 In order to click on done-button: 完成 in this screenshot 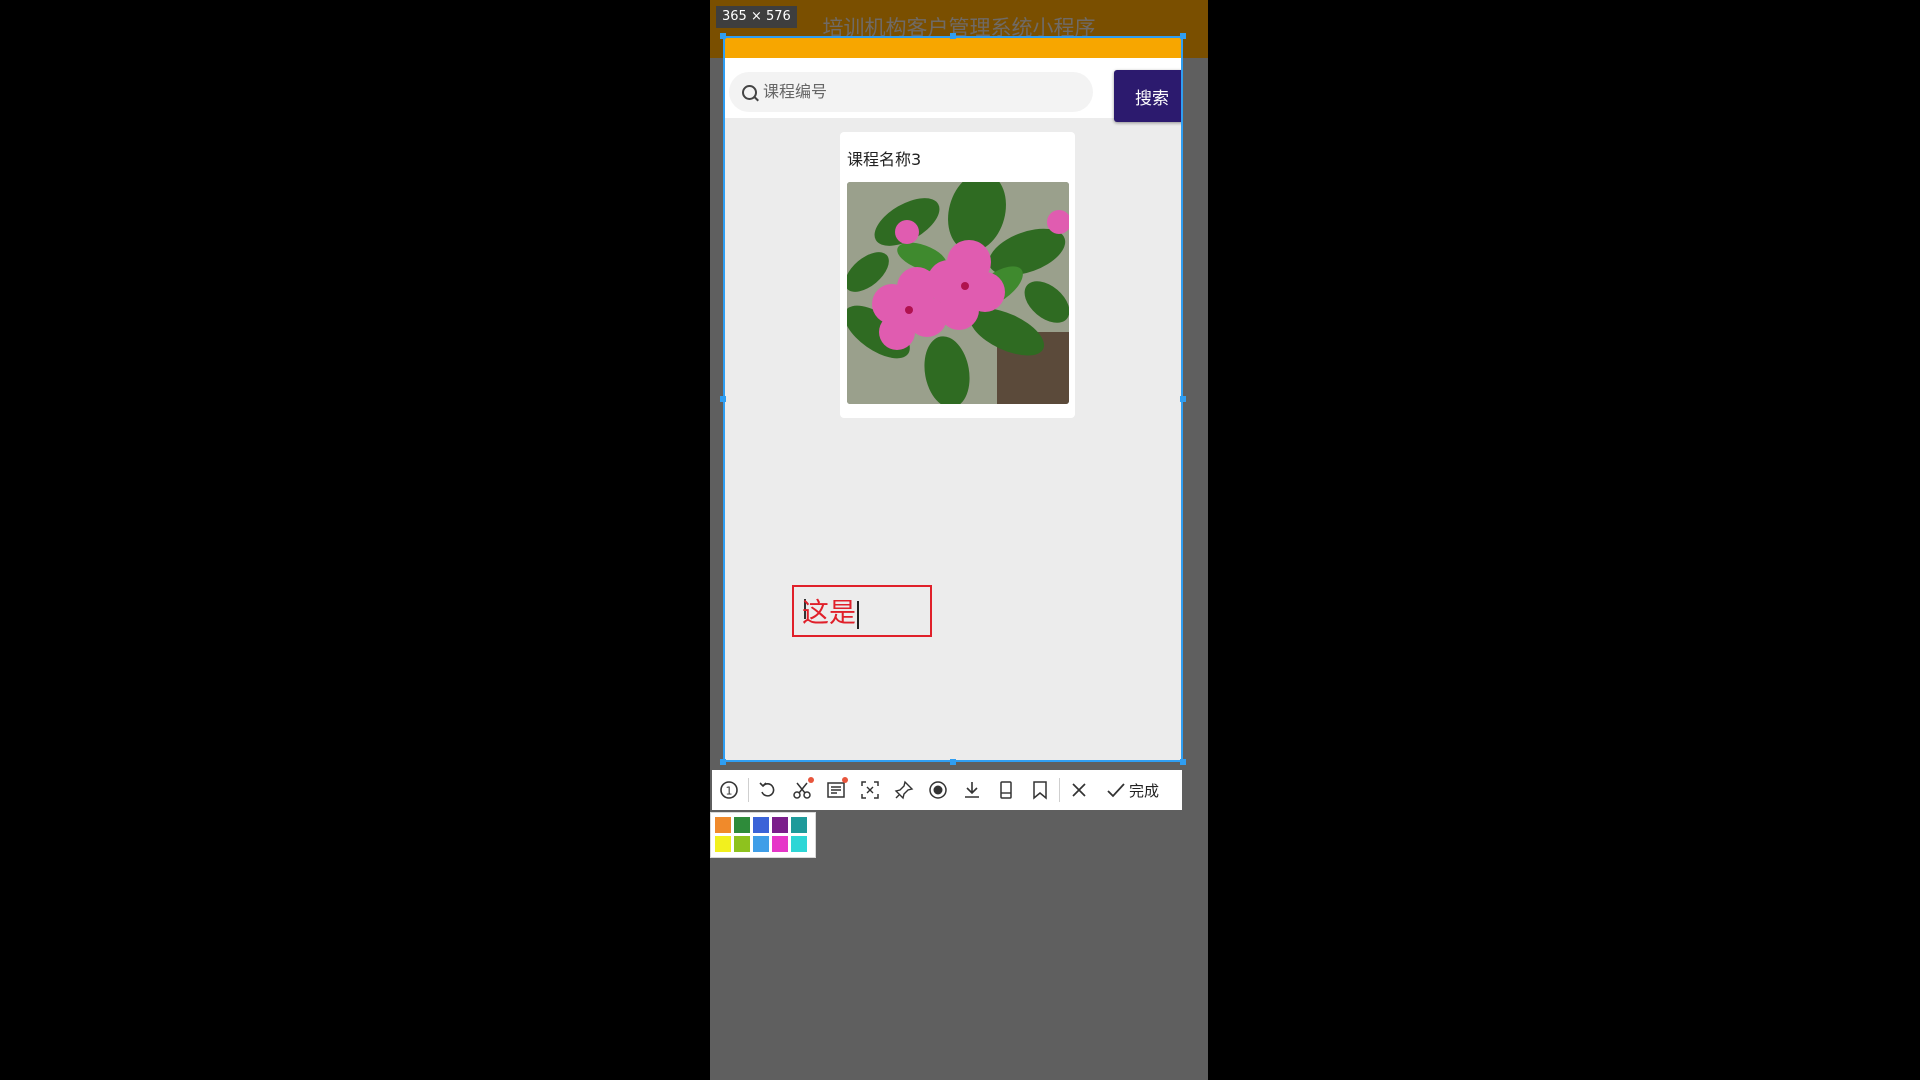, I will do `click(1132, 790)`.